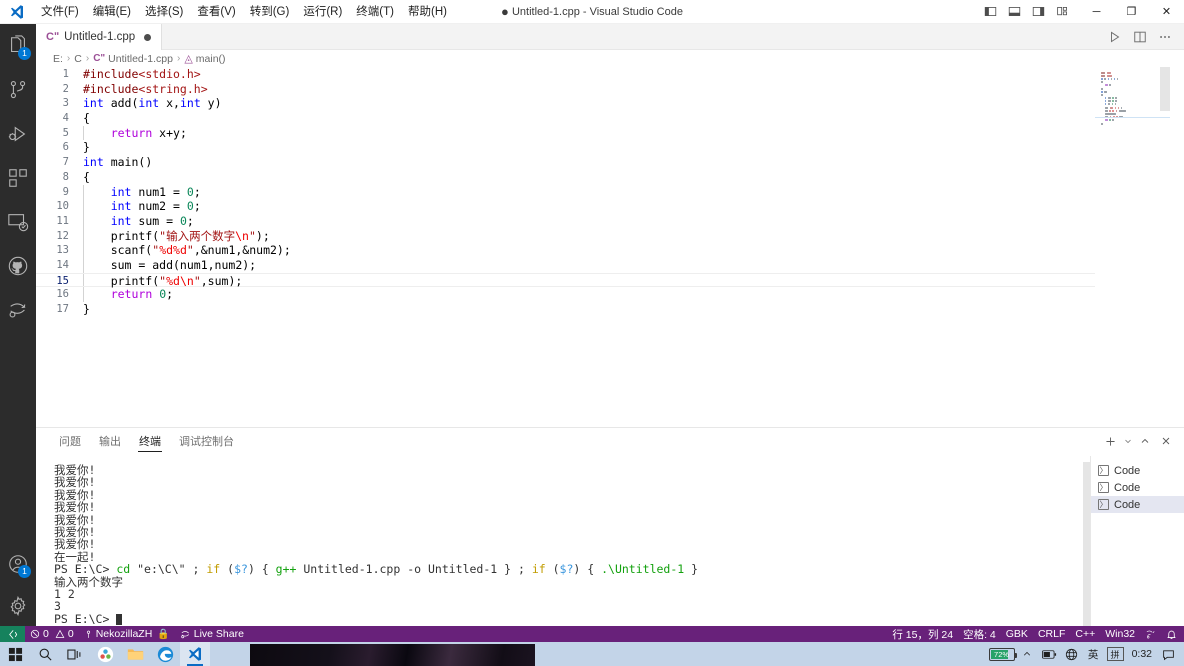 This screenshot has height=666, width=1184. I want to click on taskbar-app-qq, so click(105, 654).